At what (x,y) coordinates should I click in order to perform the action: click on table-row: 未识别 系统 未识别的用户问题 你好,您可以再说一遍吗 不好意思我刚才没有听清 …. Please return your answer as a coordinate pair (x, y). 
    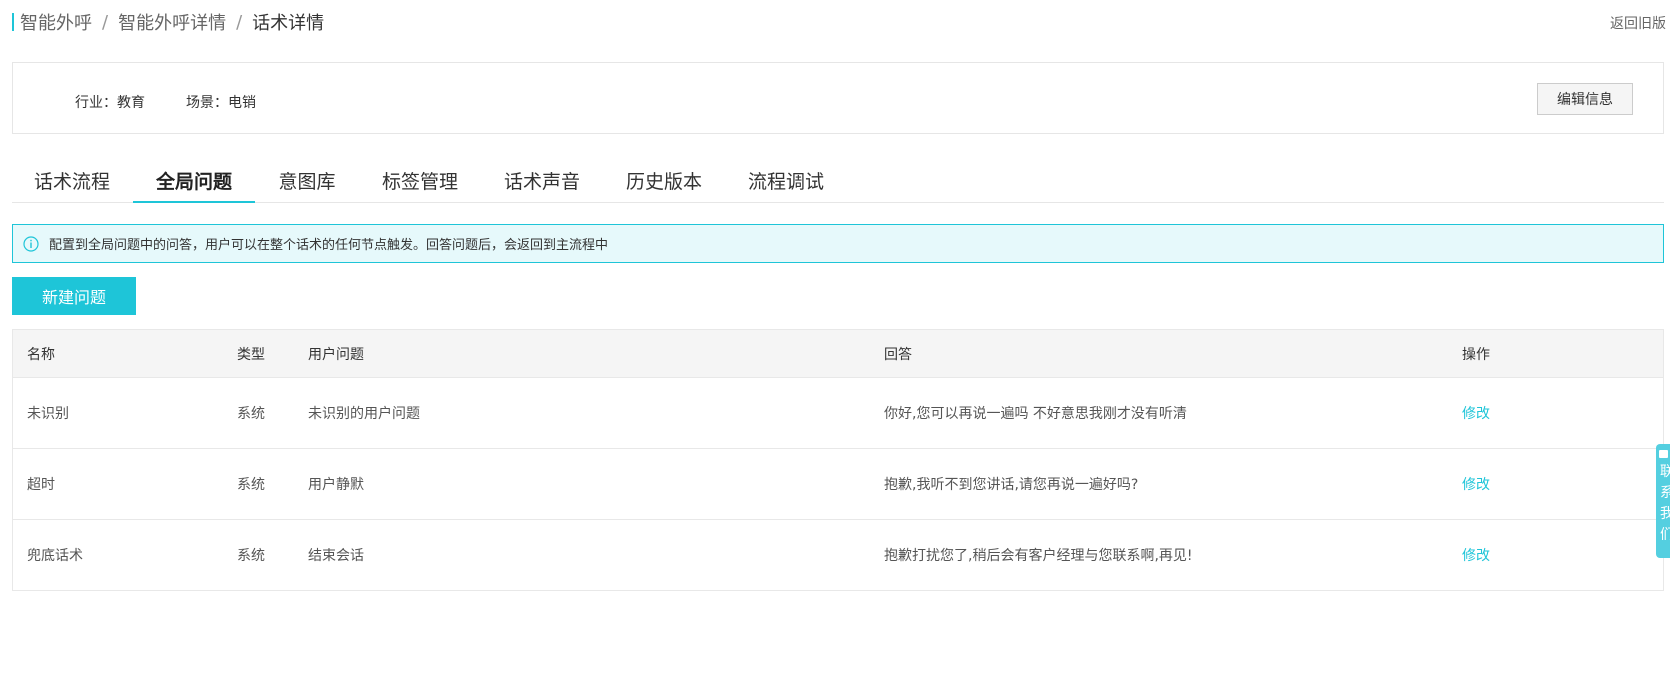
    Looking at the image, I should click on (838, 413).